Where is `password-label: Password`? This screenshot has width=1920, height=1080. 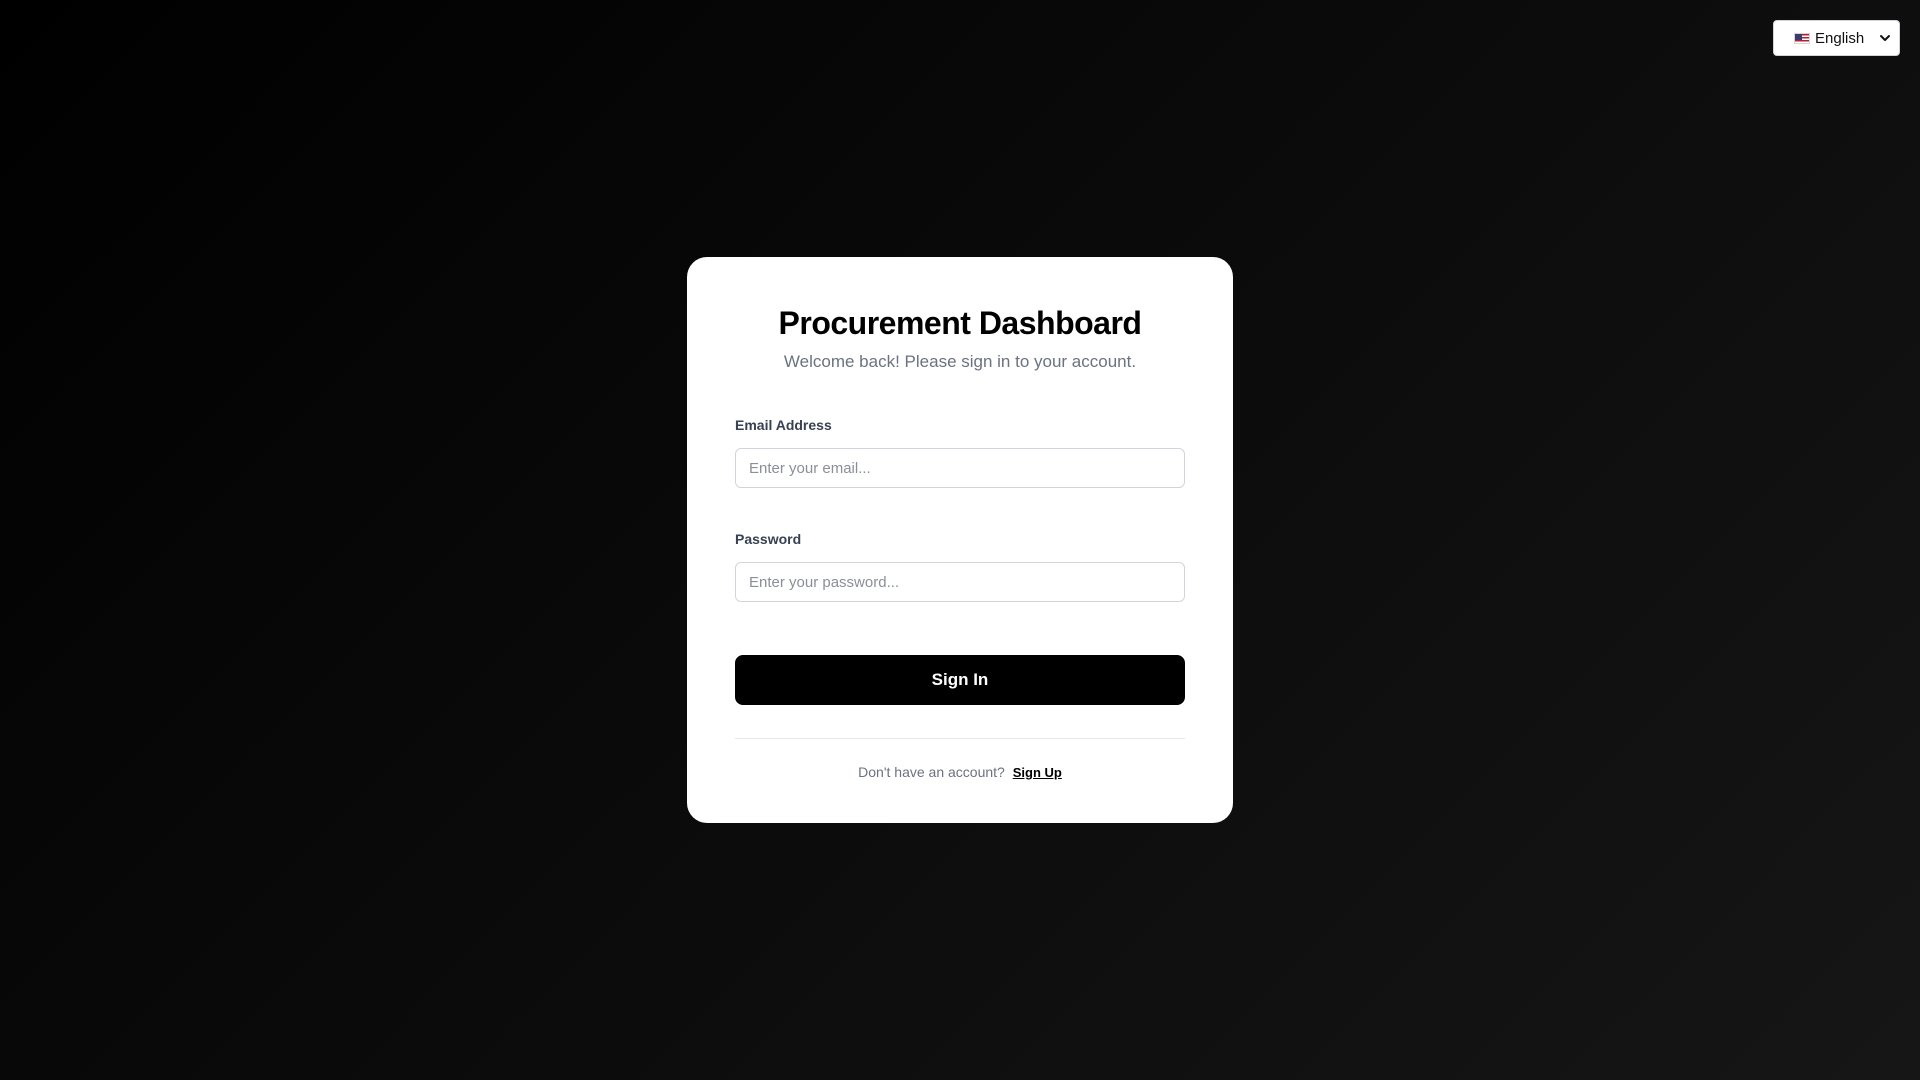
password-label: Password is located at coordinates (768, 539).